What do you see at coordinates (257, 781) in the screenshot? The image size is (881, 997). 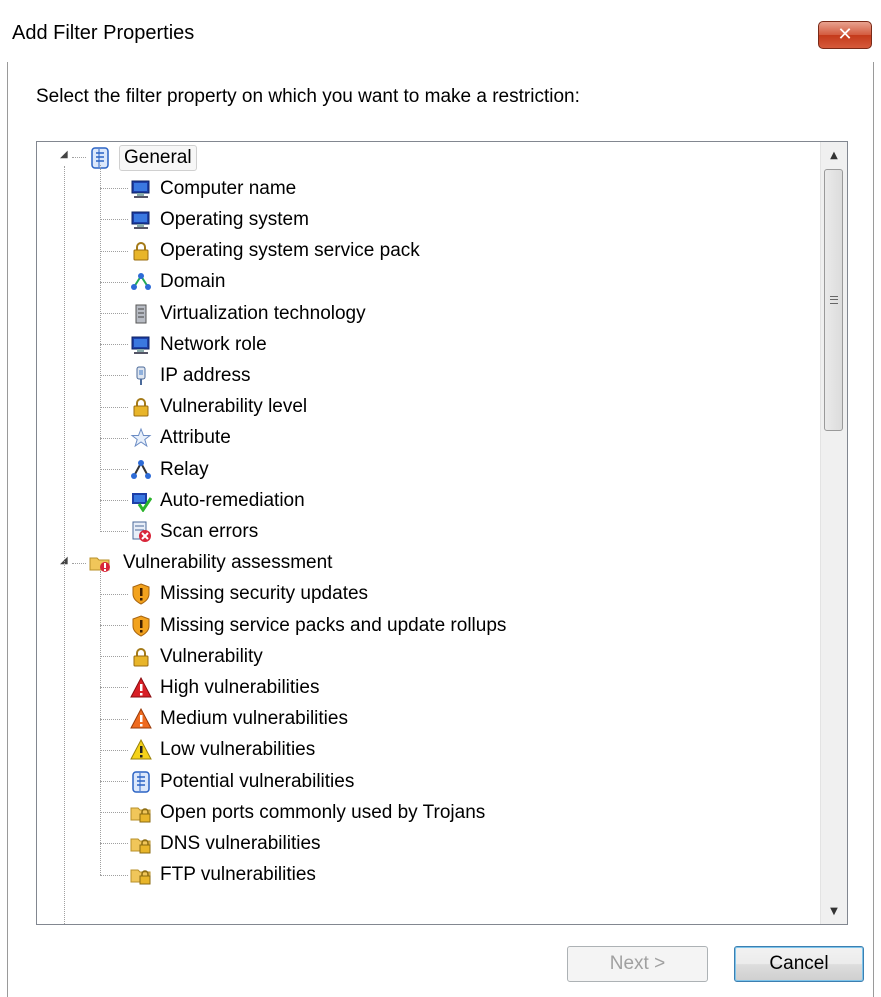 I see `tree-item-label: Potential vulnerabilities` at bounding box center [257, 781].